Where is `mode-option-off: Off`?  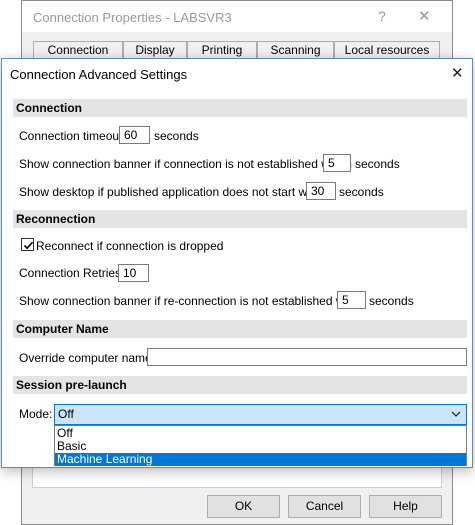 mode-option-off: Off is located at coordinates (260, 433).